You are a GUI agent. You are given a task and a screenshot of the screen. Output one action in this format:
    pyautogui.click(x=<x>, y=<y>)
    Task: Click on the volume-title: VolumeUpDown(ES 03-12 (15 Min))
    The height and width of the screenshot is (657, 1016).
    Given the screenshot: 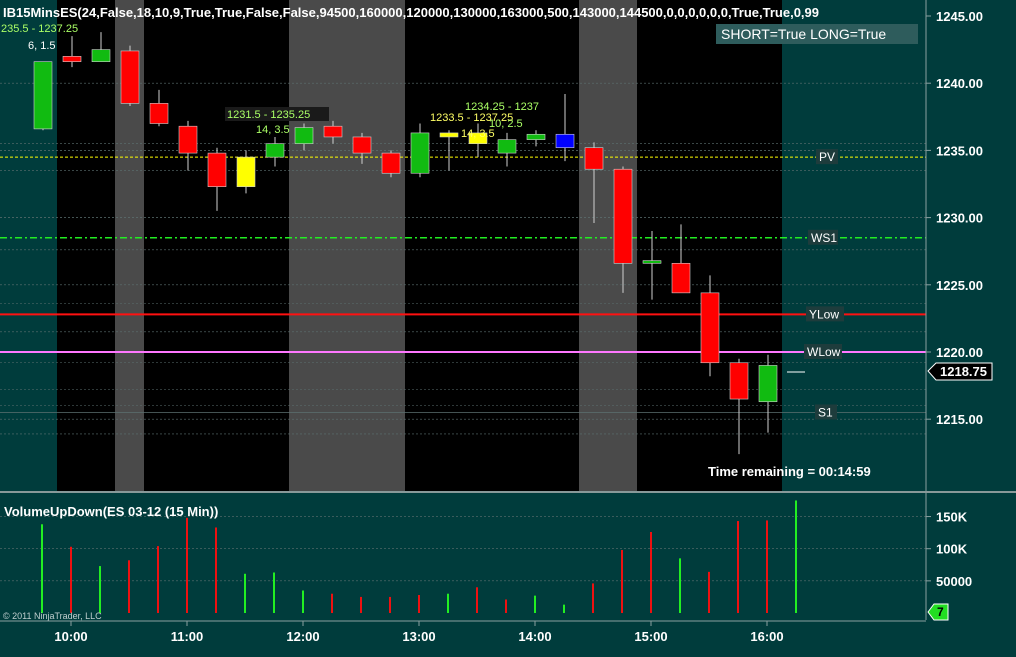 What is the action you would take?
    pyautogui.click(x=111, y=511)
    